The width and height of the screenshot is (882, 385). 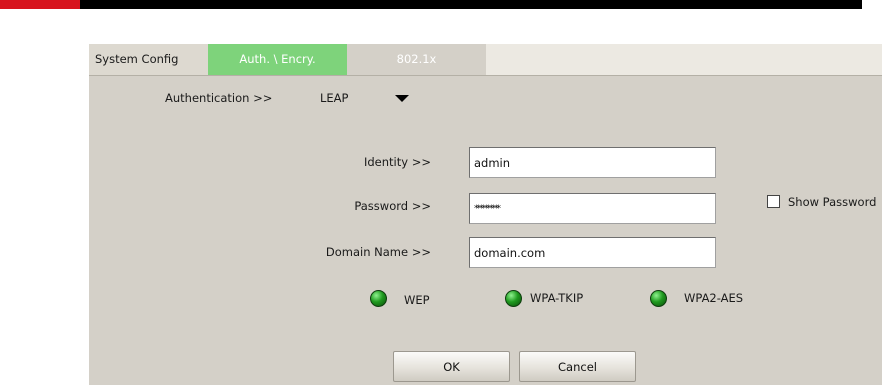 I want to click on password-field, so click(x=592, y=208).